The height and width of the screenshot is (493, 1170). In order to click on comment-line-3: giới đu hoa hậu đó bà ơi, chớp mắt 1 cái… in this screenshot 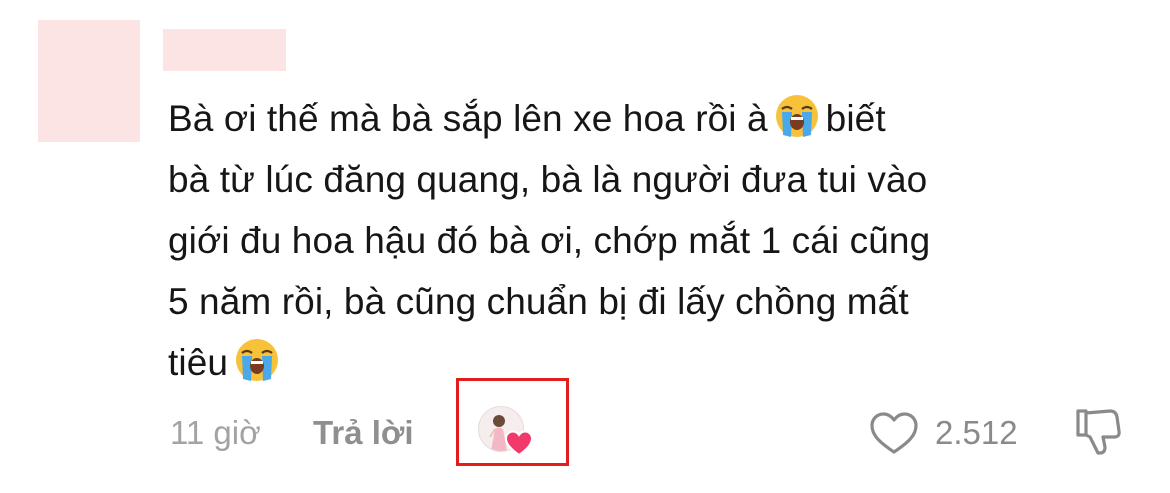, I will do `click(549, 240)`.